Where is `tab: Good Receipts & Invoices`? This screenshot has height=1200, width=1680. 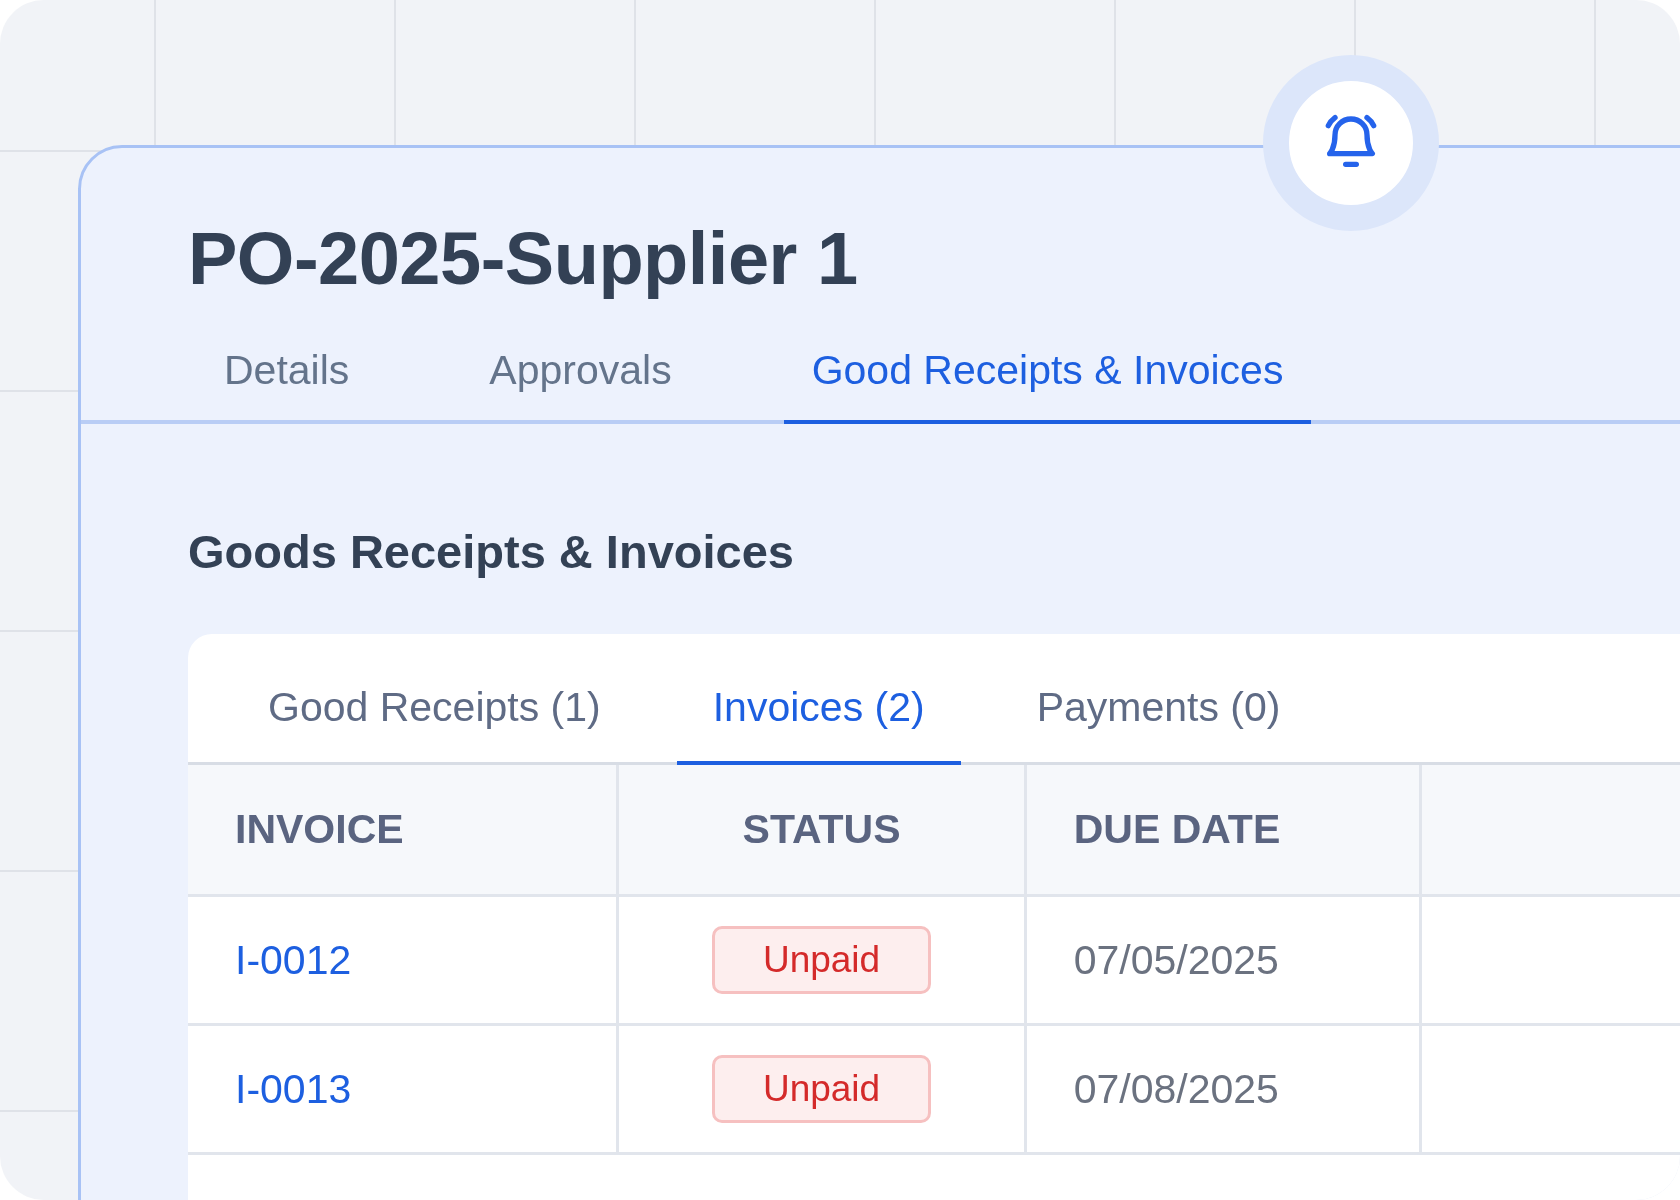 tab: Good Receipts & Invoices is located at coordinates (1047, 386).